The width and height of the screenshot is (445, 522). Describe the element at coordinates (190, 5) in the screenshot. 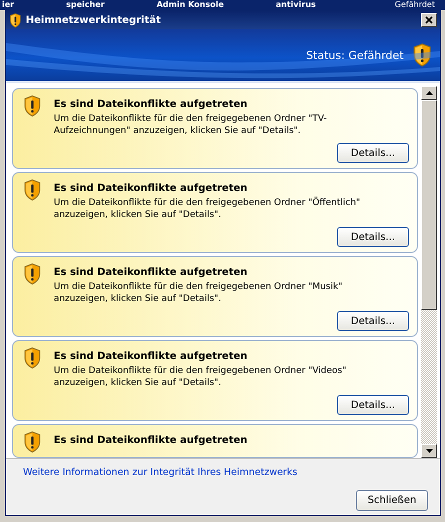

I see `background-window-text: Admin Konsole` at that location.